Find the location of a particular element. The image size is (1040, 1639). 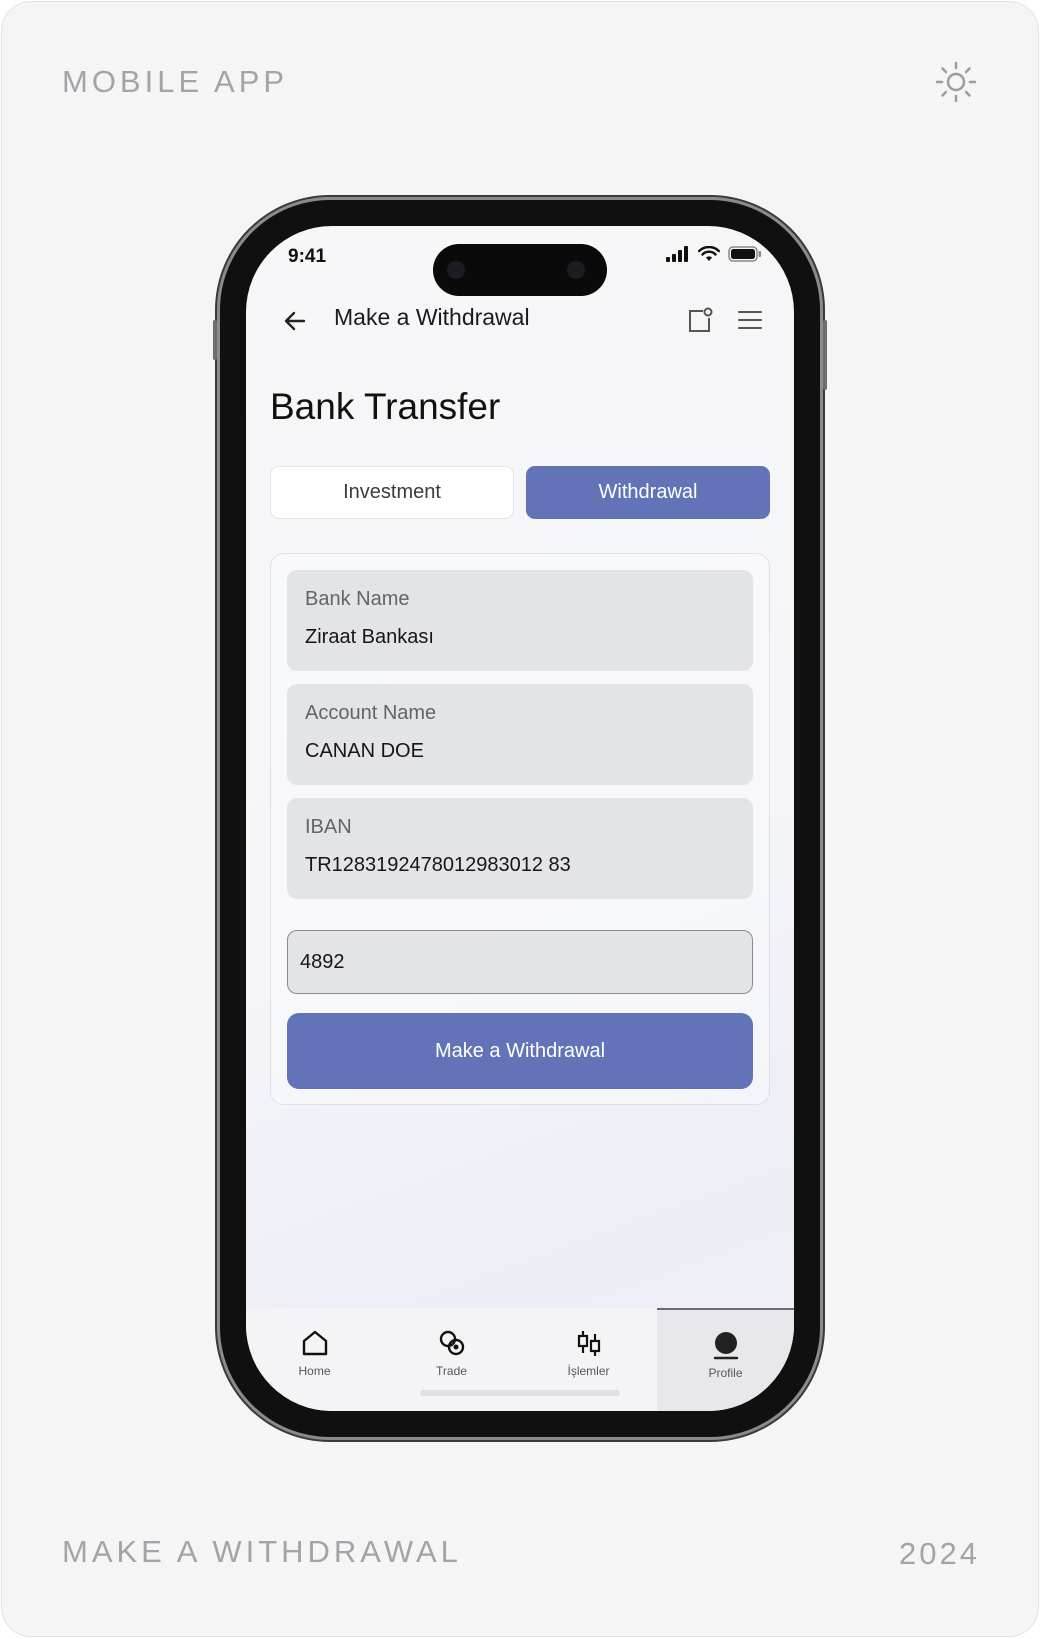

year-label: 2024 is located at coordinates (939, 1553).